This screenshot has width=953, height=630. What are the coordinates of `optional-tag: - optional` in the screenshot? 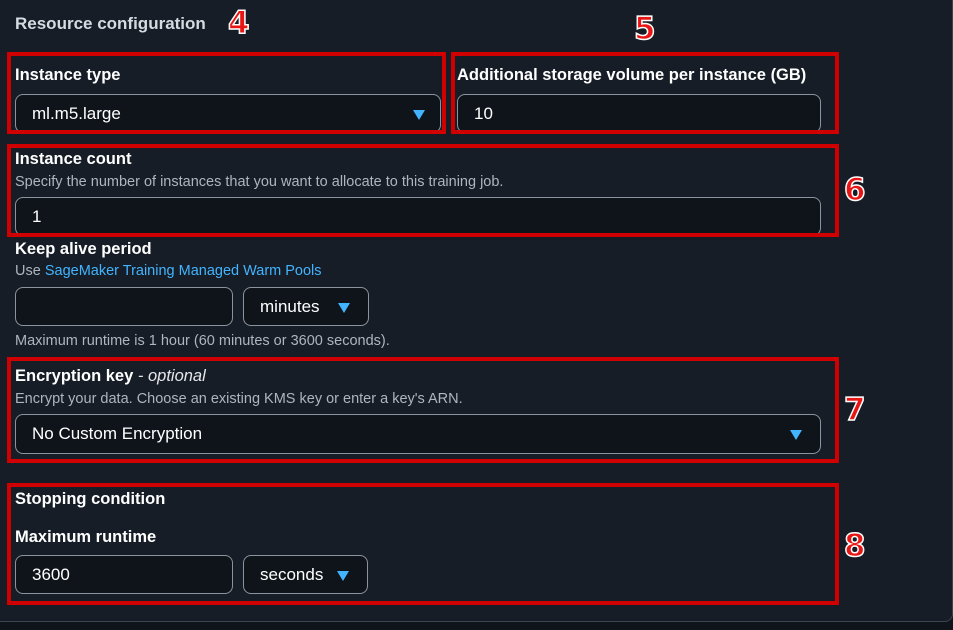 It's located at (171, 376).